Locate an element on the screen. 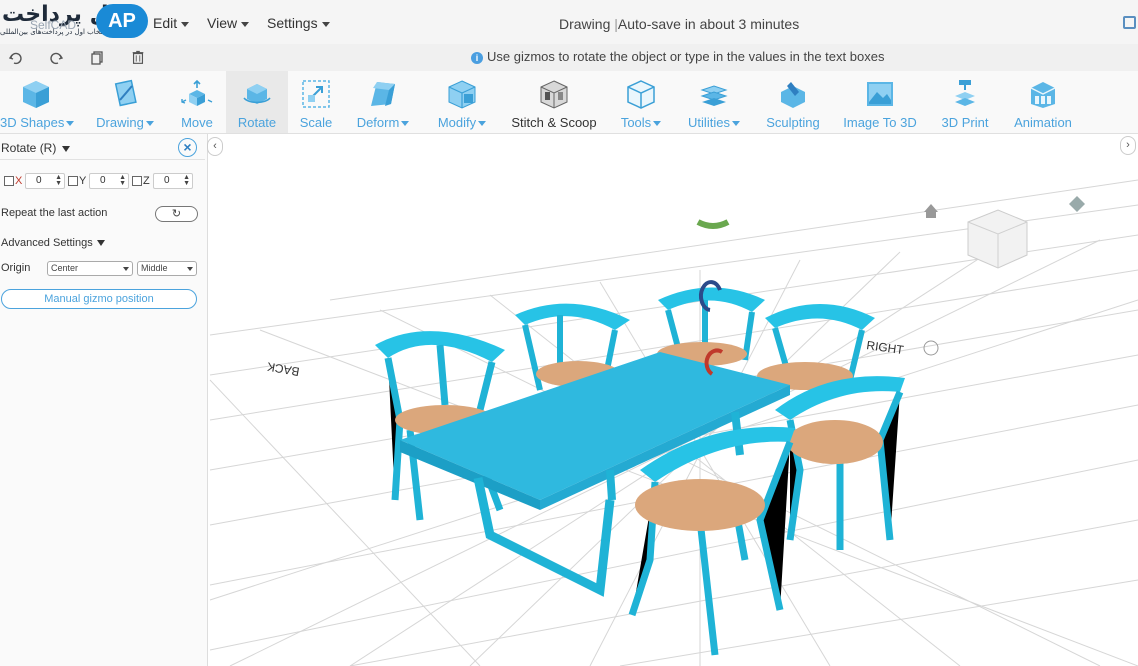 This screenshot has width=1138, height=666. drawing-icon is located at coordinates (125, 93).